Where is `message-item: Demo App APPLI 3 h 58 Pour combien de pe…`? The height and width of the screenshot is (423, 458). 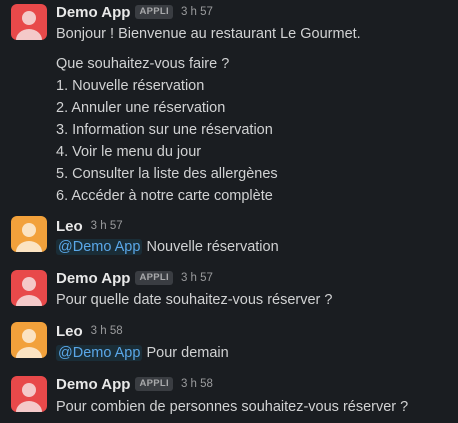
message-item: Demo App APPLI 3 h 58 Pour combien de pe… is located at coordinates (229, 398).